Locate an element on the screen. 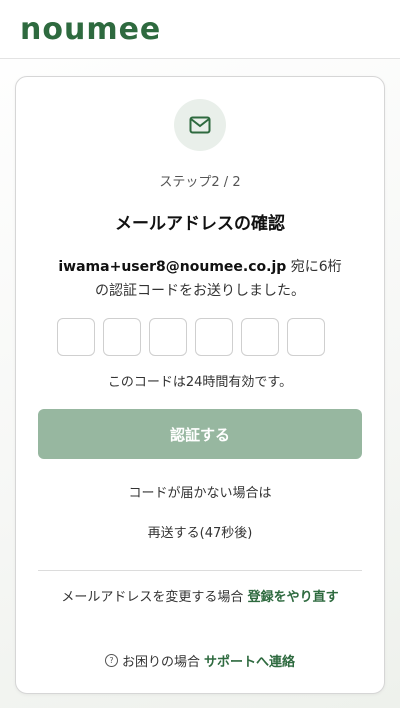 This screenshot has height=708, width=400. help-row: ? お困りの場合 サポートへ連絡 is located at coordinates (200, 660).